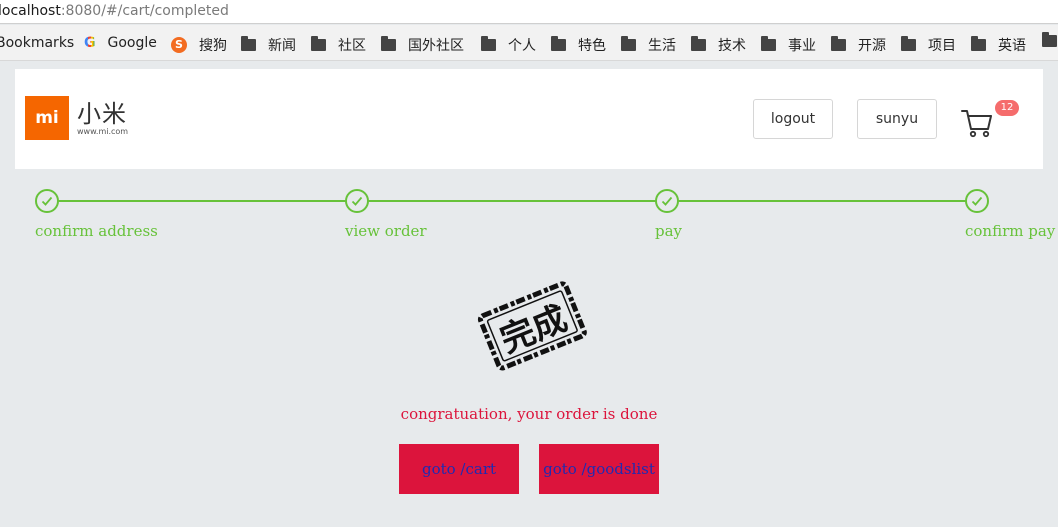  What do you see at coordinates (282, 46) in the screenshot?
I see `bookmark-label: 新闻` at bounding box center [282, 46].